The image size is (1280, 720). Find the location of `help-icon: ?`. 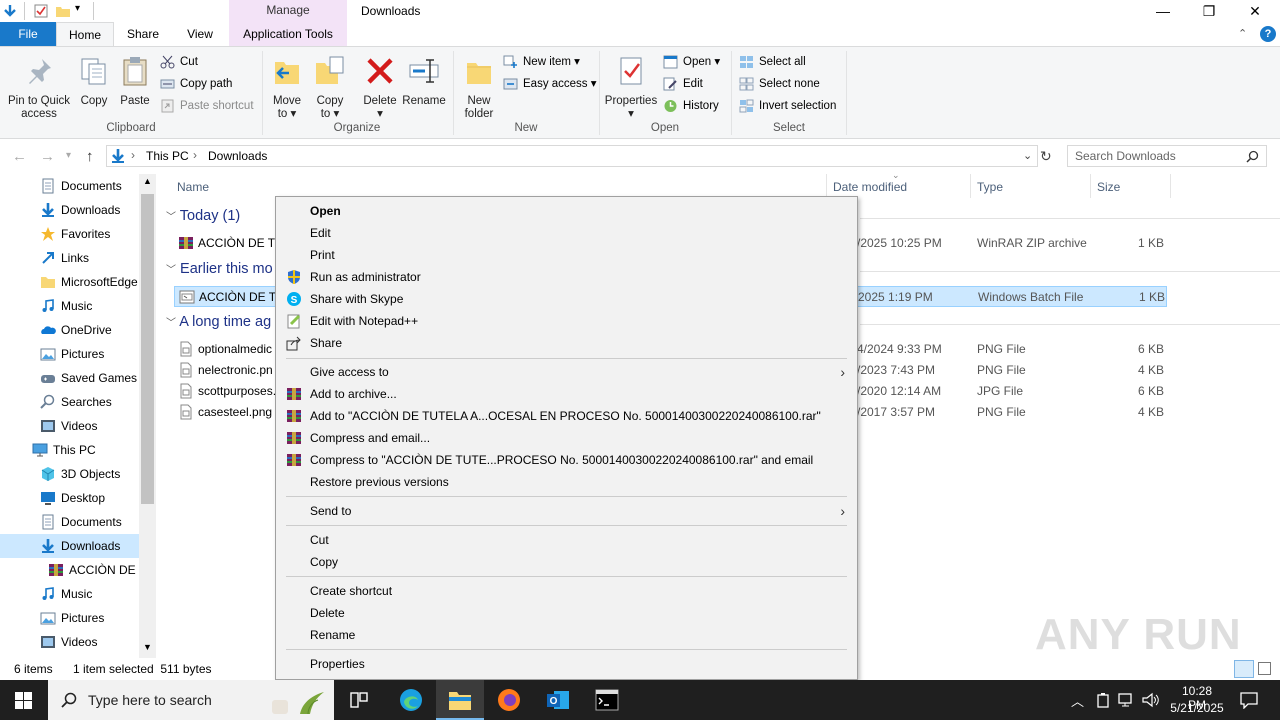

help-icon: ? is located at coordinates (1268, 34).